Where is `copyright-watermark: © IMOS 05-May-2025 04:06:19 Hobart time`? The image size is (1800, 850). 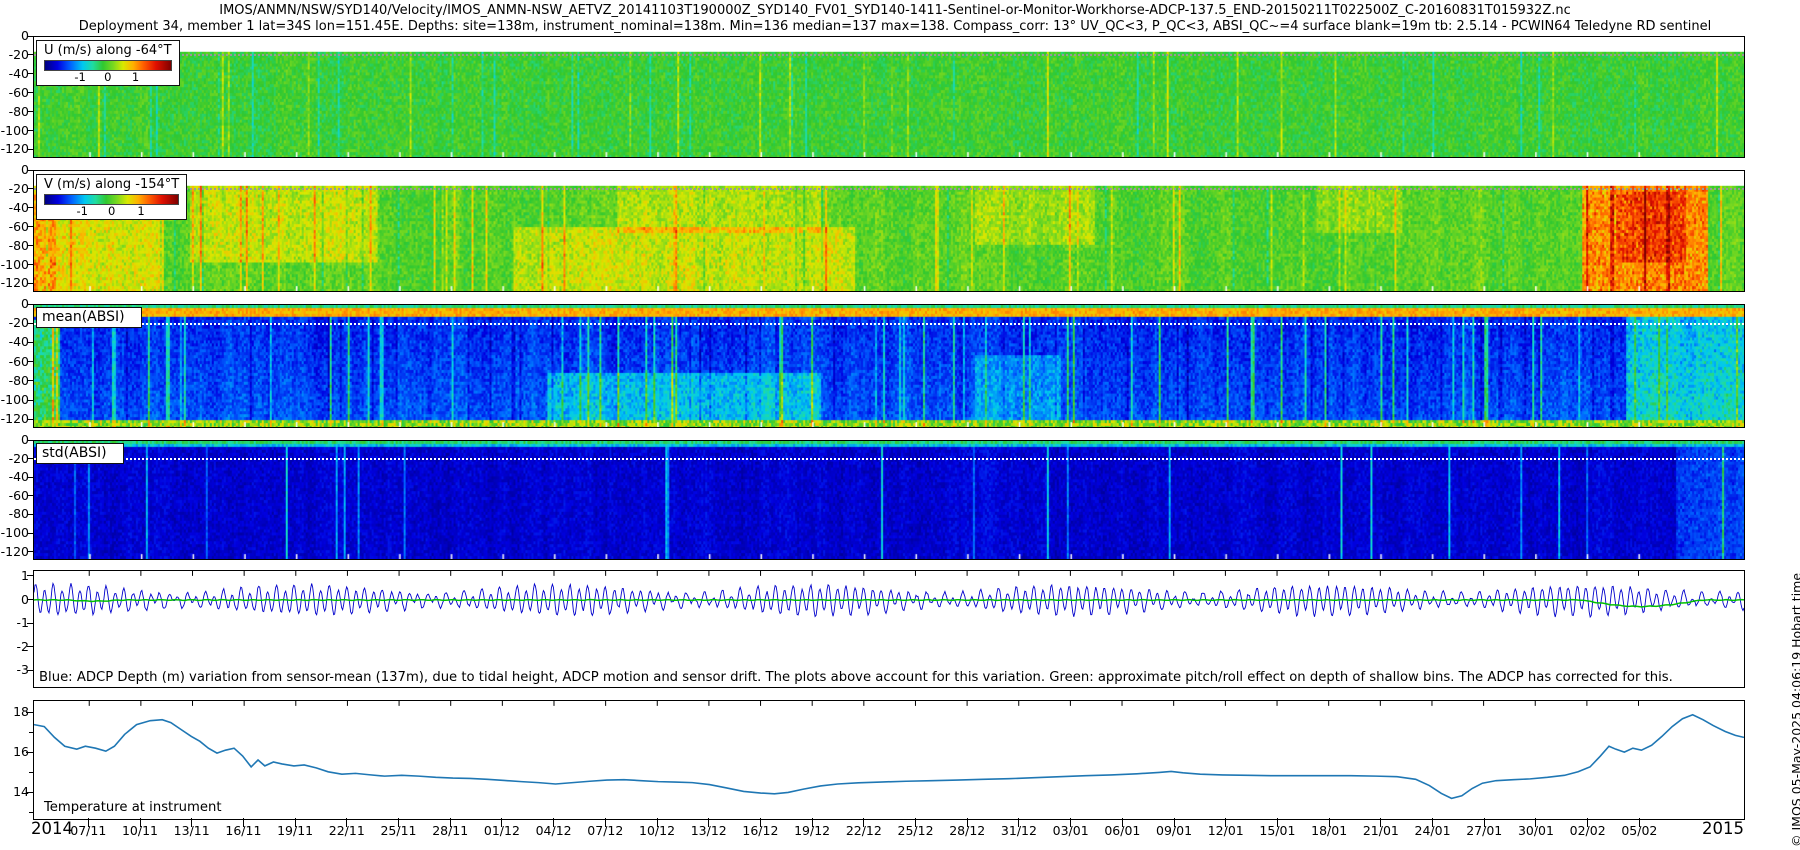 copyright-watermark: © IMOS 05-May-2025 04:06:19 Hobart time is located at coordinates (1794, 709).